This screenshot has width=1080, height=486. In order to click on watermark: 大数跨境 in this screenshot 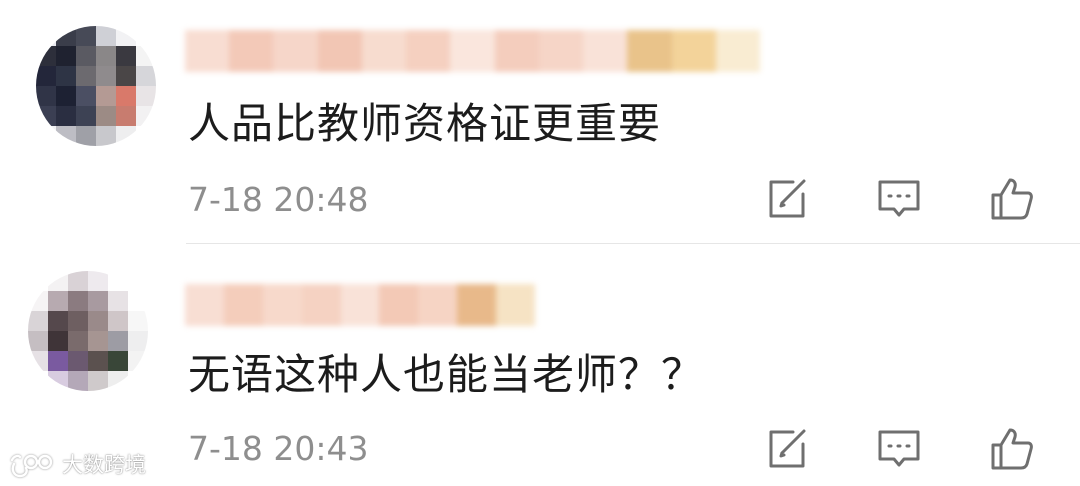, I will do `click(77, 465)`.